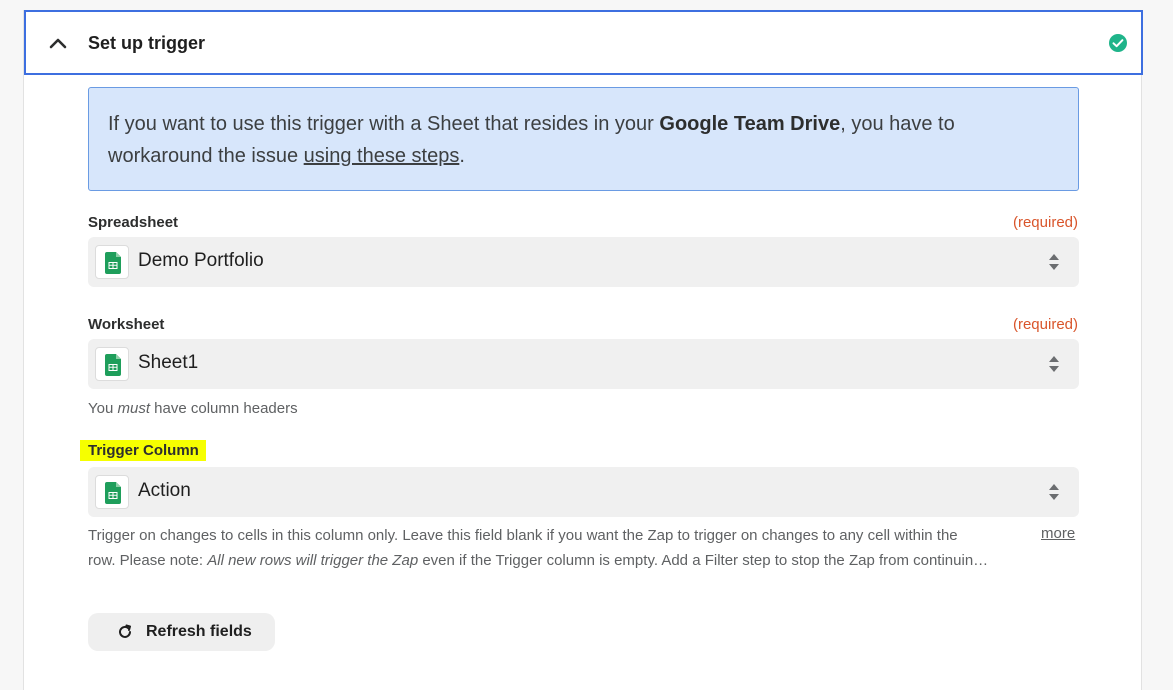 Image resolution: width=1173 pixels, height=690 pixels. I want to click on worksheet-required: (required), so click(1045, 324).